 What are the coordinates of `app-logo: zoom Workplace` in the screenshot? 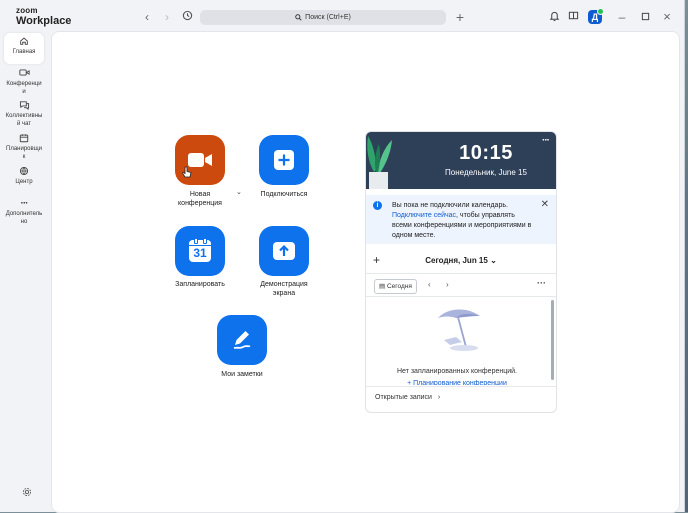 It's located at (43, 17).